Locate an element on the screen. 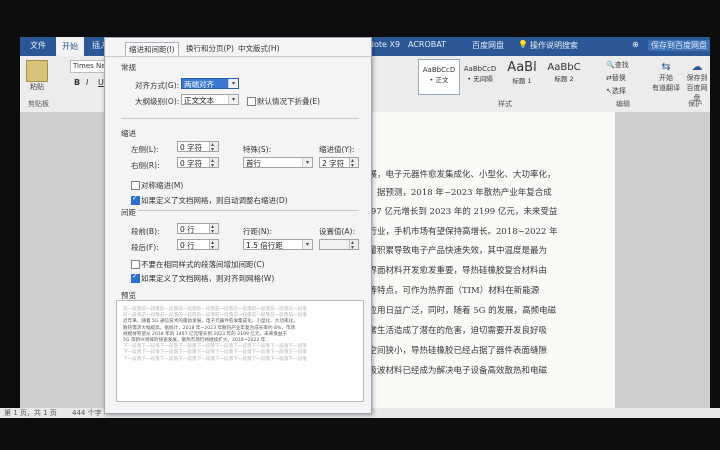 The width and height of the screenshot is (720, 450). tab-acrobat: ACROBAT is located at coordinates (427, 44).